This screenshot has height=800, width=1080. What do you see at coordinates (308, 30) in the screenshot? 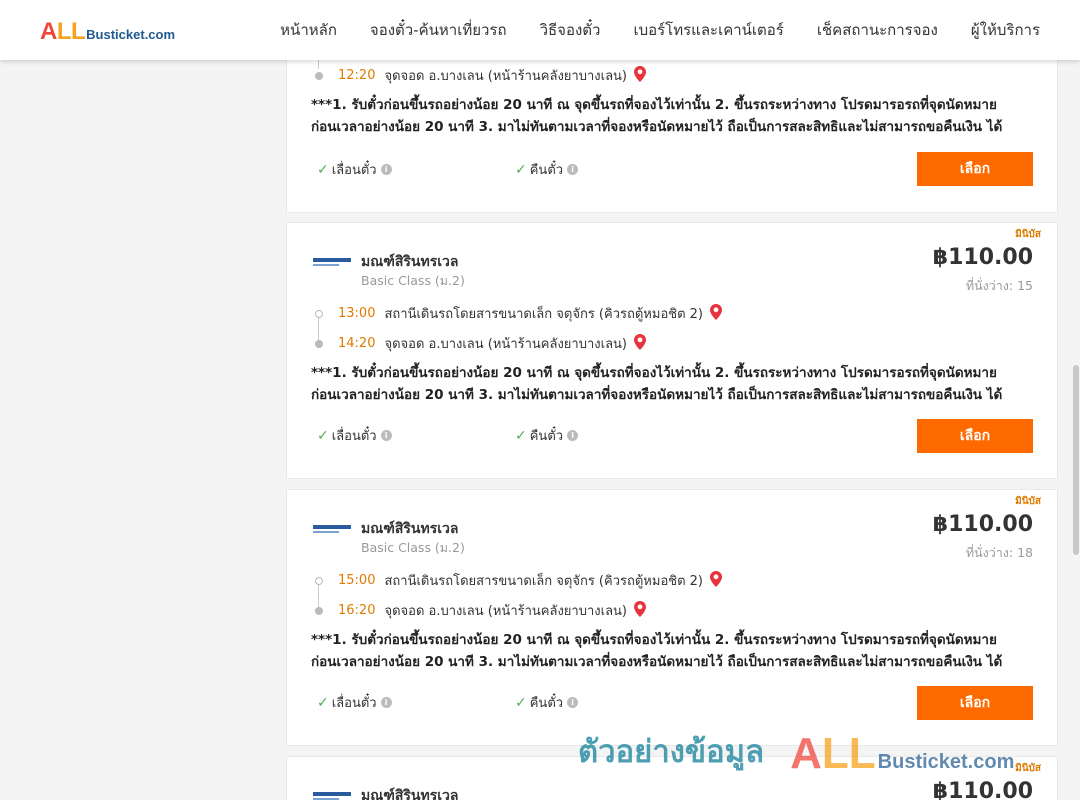
I see `nav-home: หน้าหลัก` at bounding box center [308, 30].